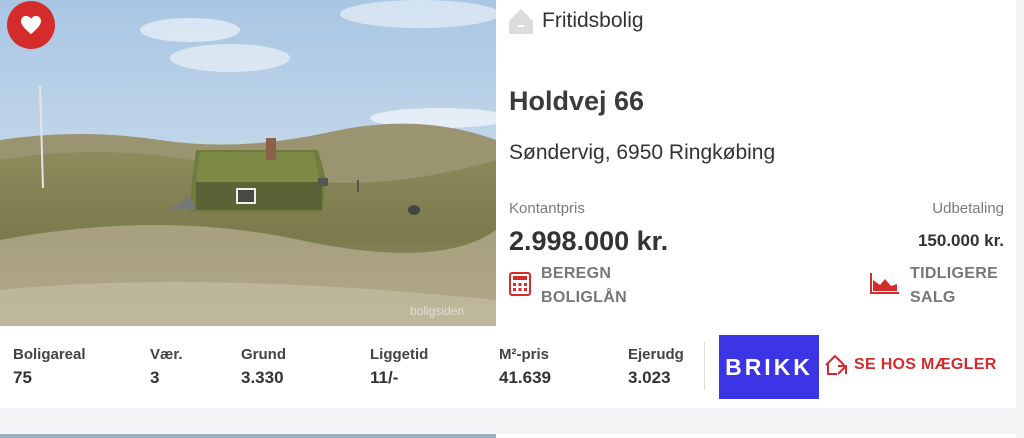 Image resolution: width=1024 pixels, height=438 pixels. I want to click on property-type: Fritidsbolig, so click(576, 21).